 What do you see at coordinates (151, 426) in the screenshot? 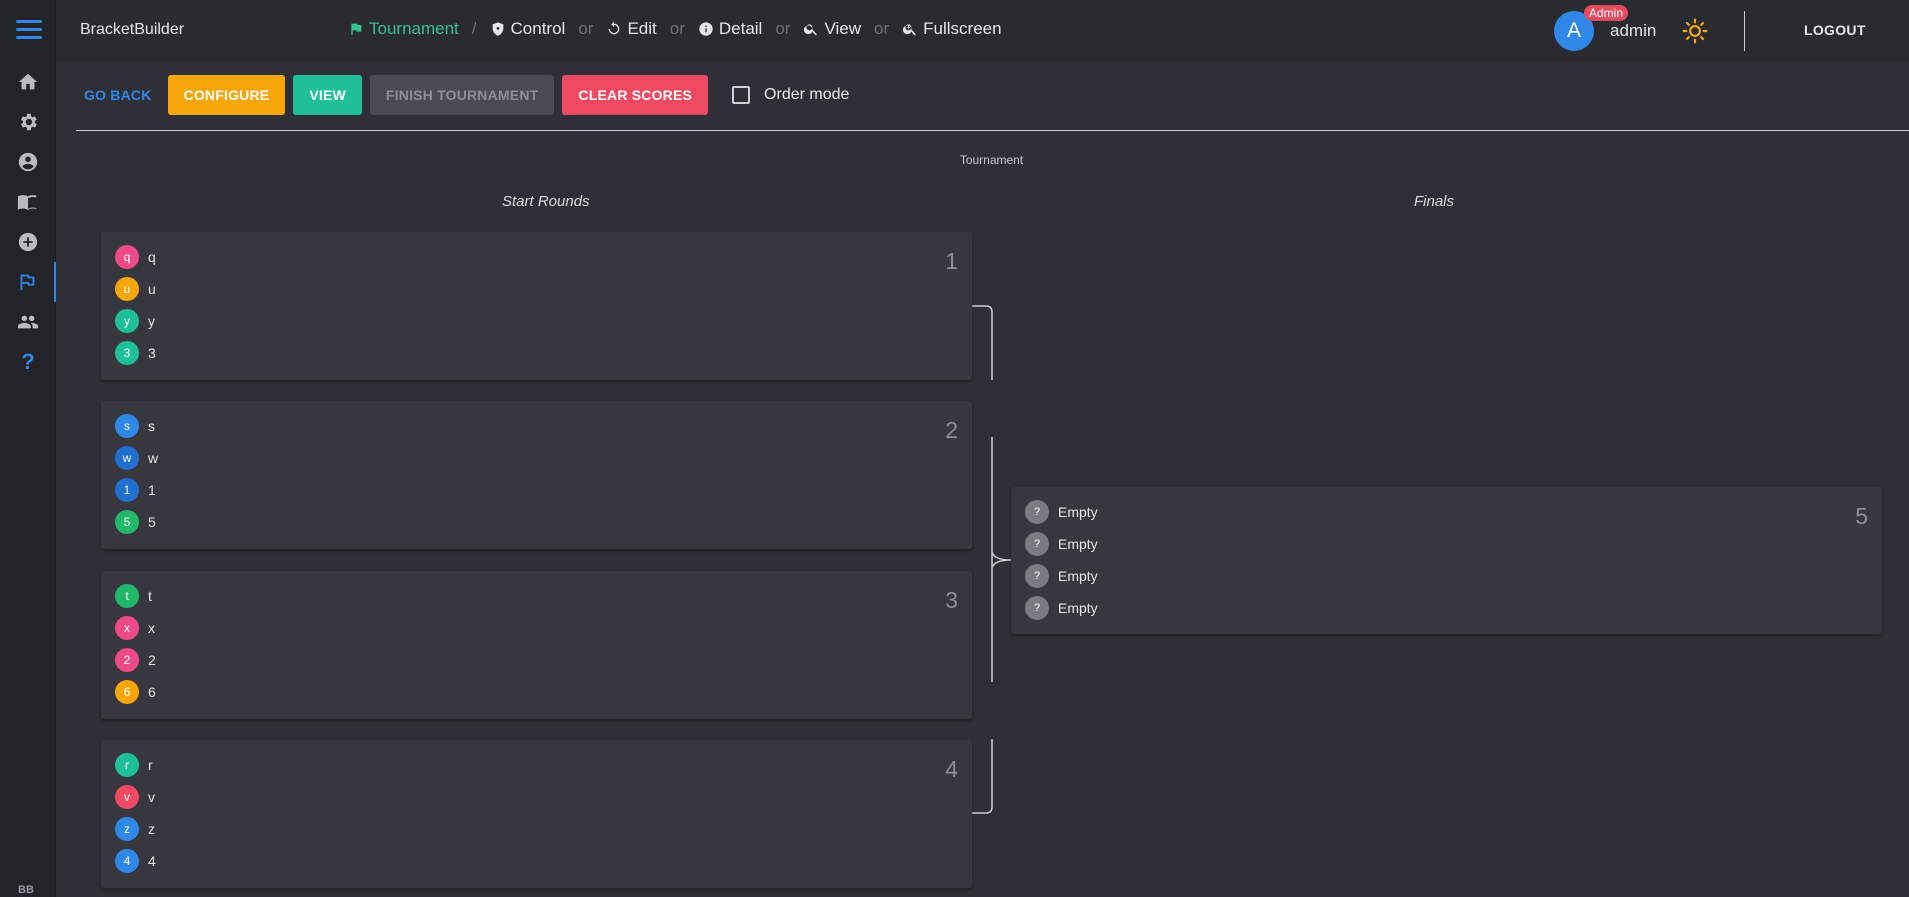
I see `player-name: s` at bounding box center [151, 426].